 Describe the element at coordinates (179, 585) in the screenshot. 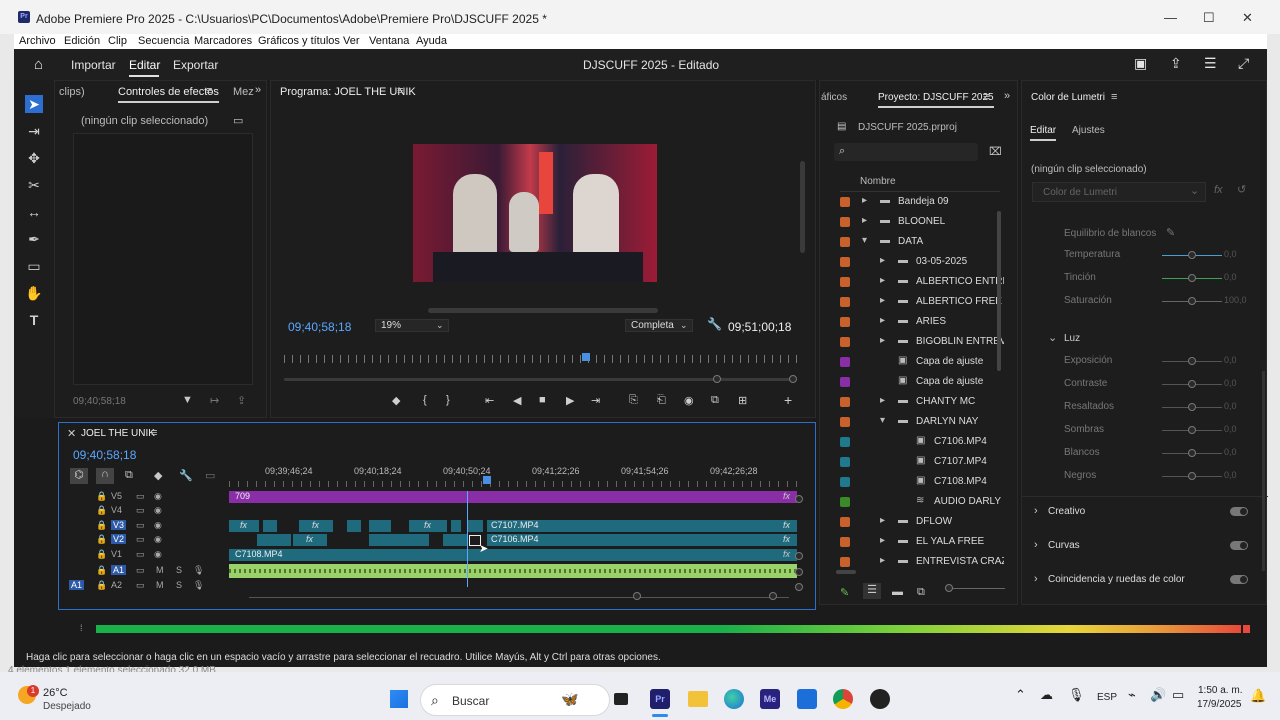

I see `solo-button: S` at that location.